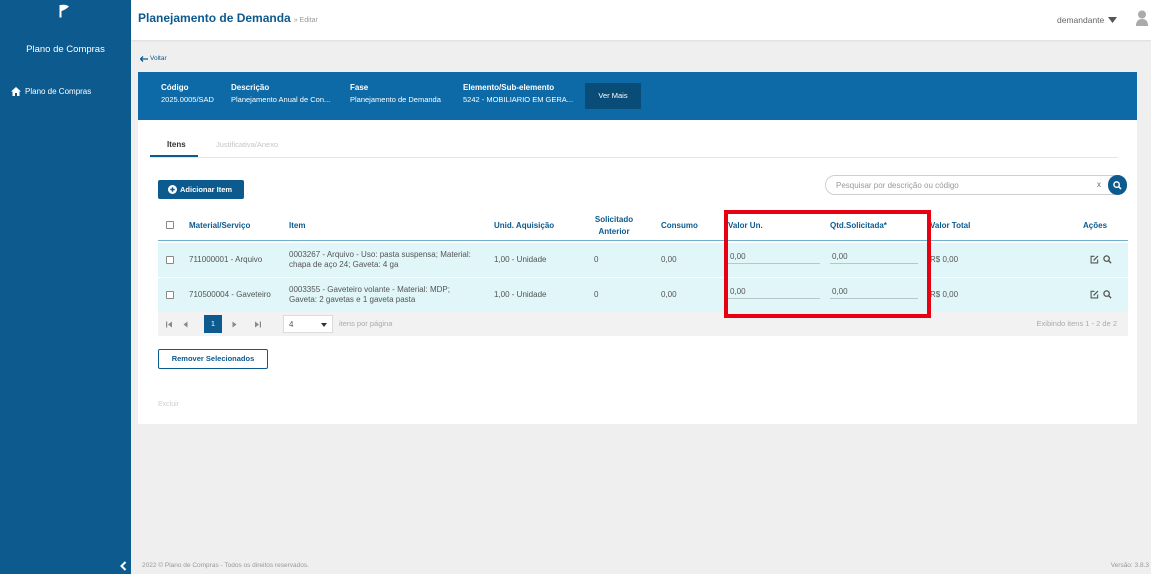 Image resolution: width=1151 pixels, height=574 pixels. I want to click on cell-material: 711000001 - Arquivo, so click(226, 259).